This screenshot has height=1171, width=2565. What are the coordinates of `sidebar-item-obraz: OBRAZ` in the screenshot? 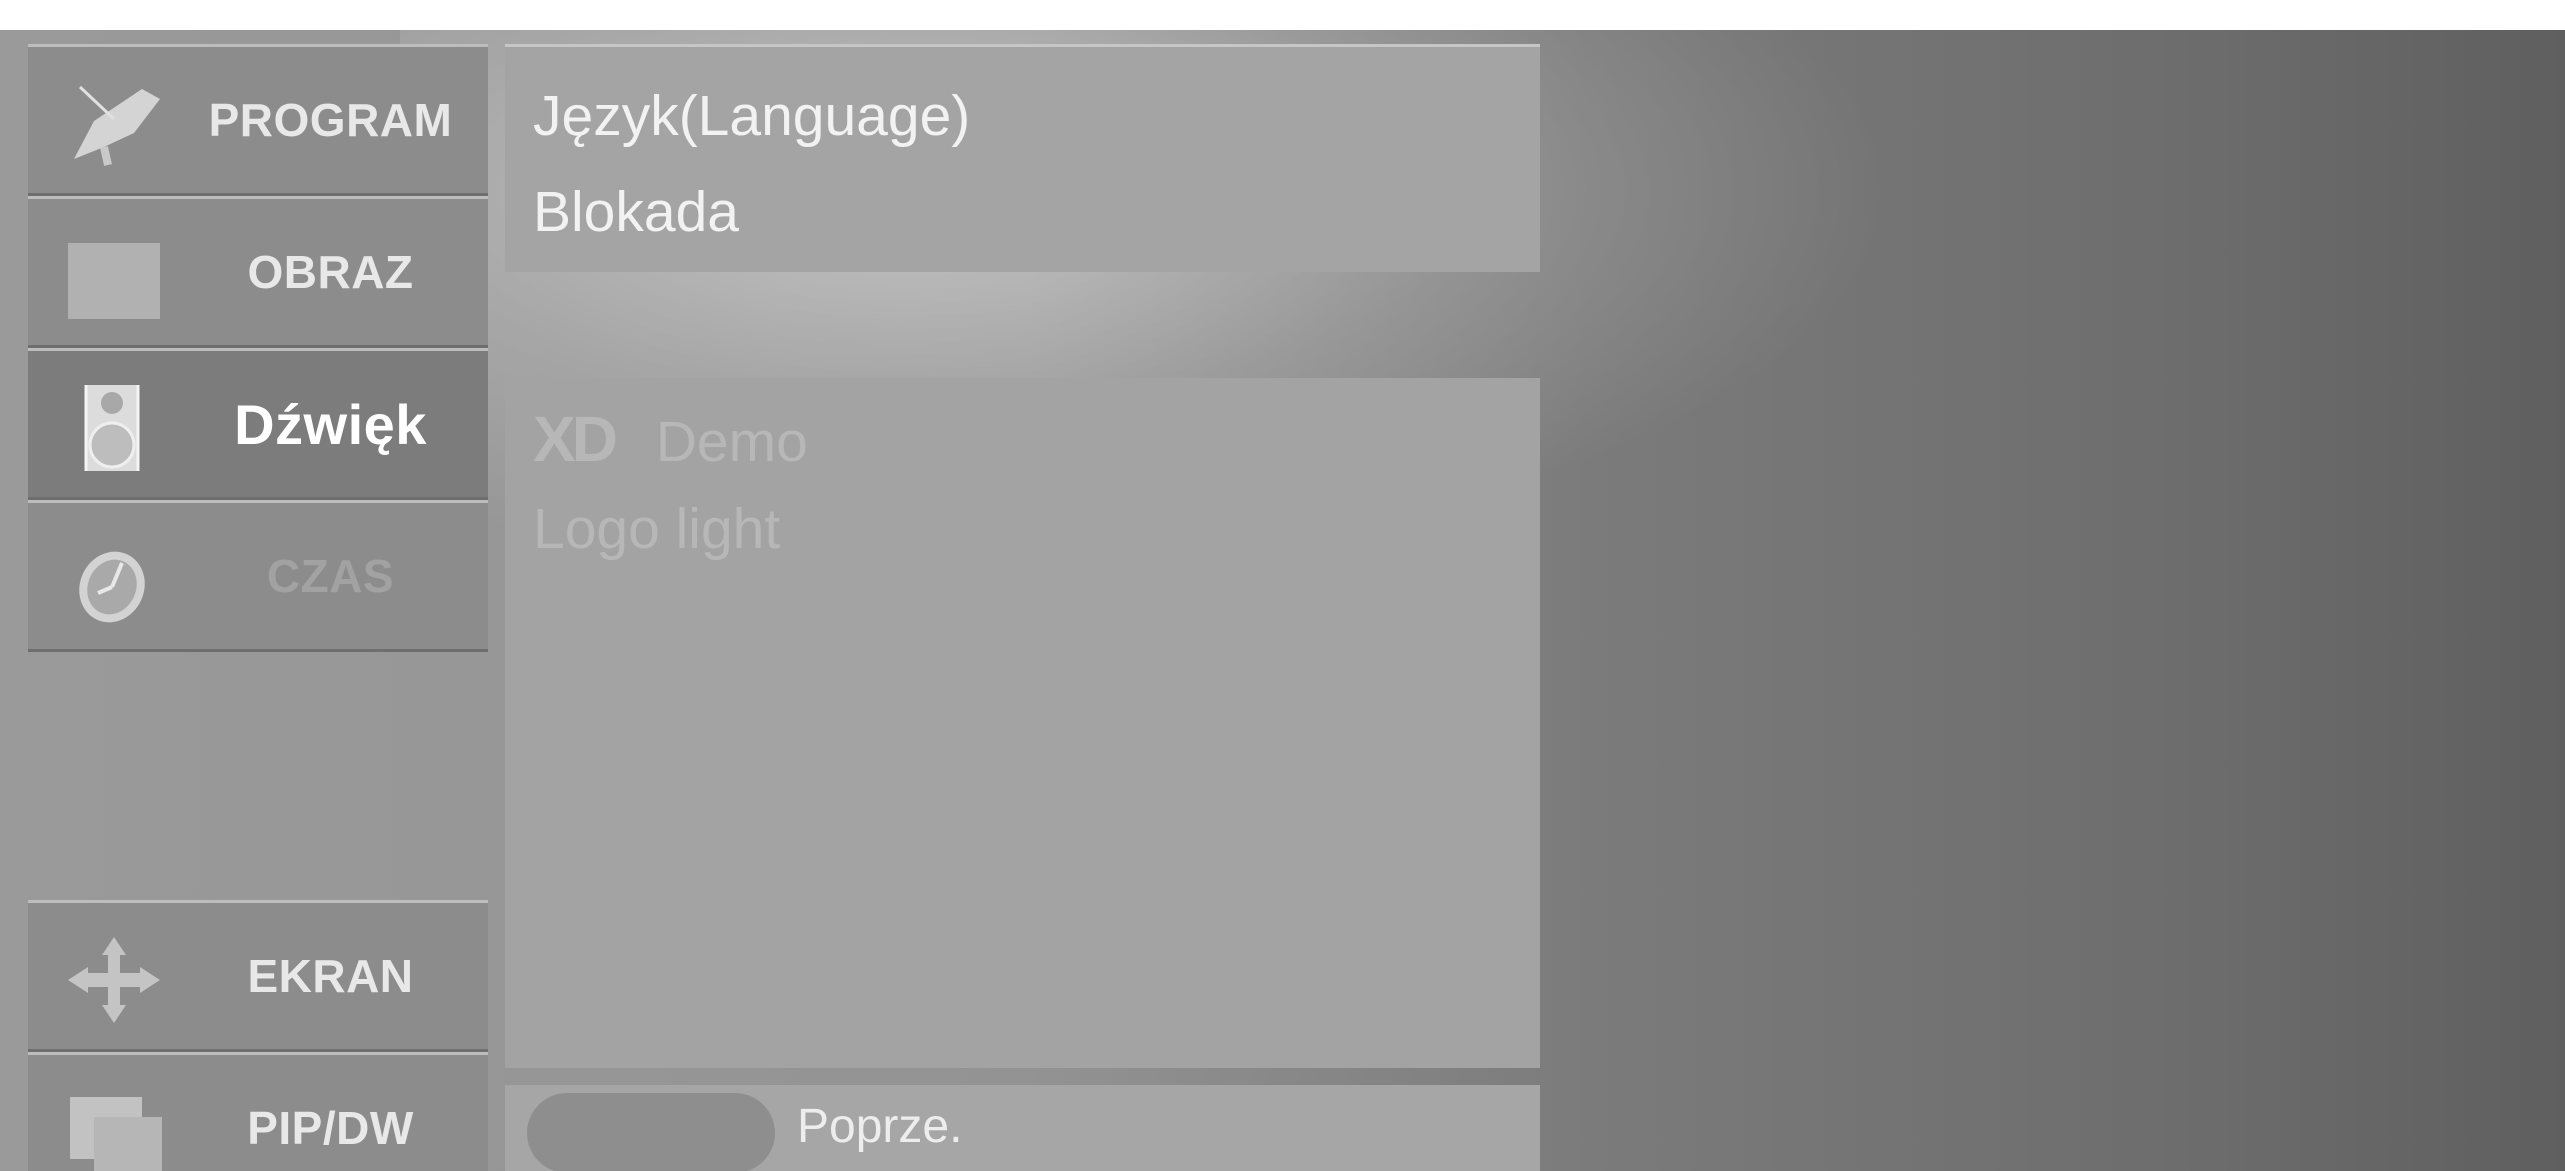 It's located at (258, 272).